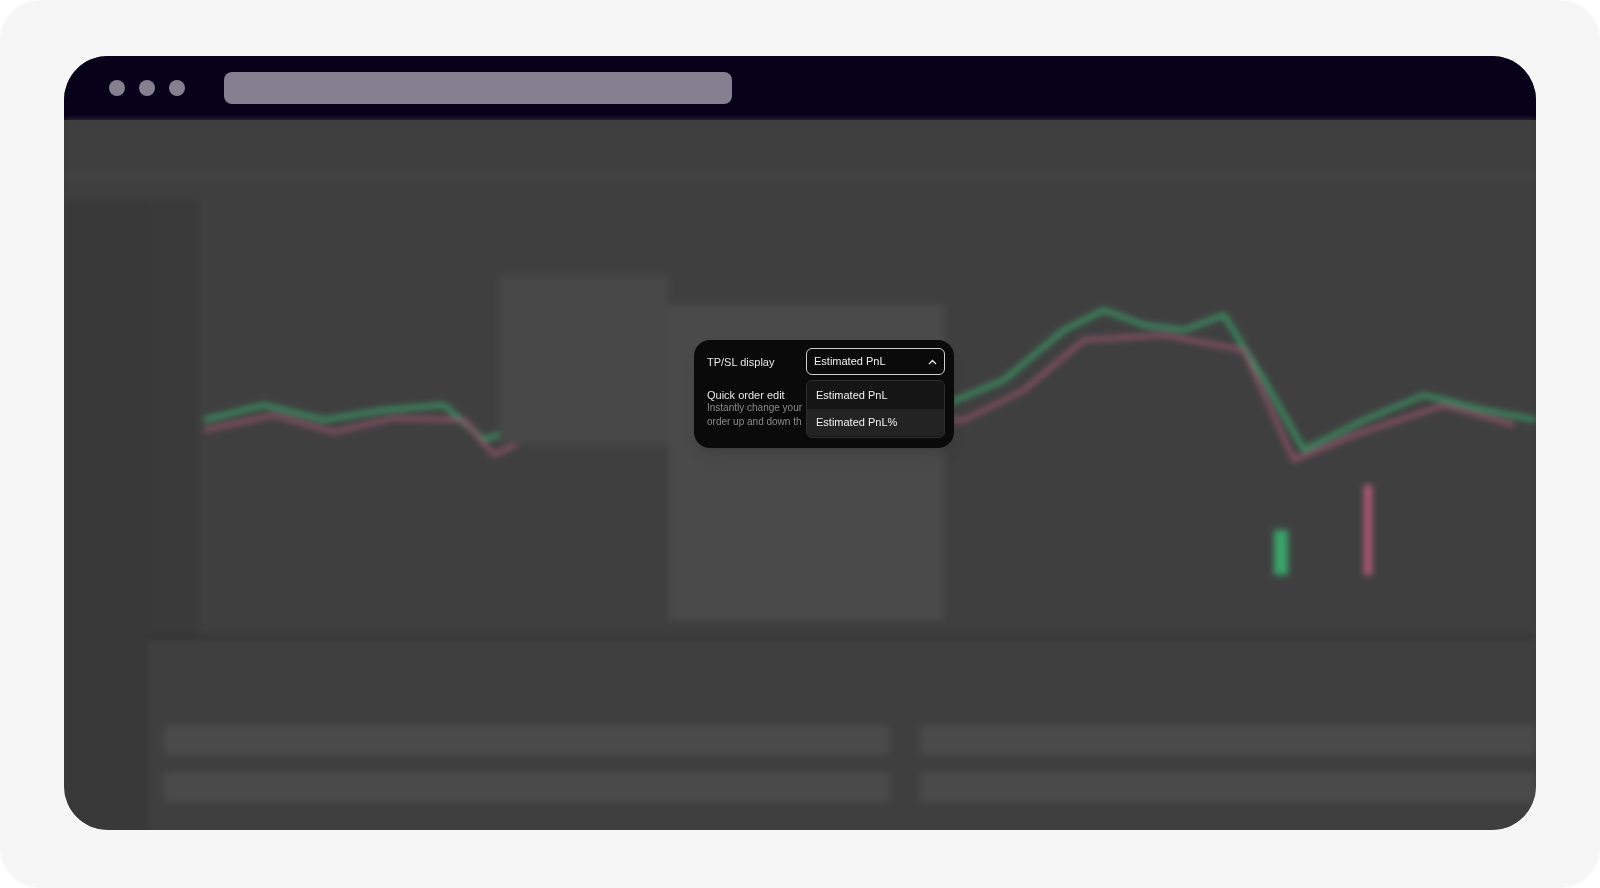 The image size is (1600, 888). Describe the element at coordinates (741, 362) in the screenshot. I see `setting-label: TP/SL display` at that location.